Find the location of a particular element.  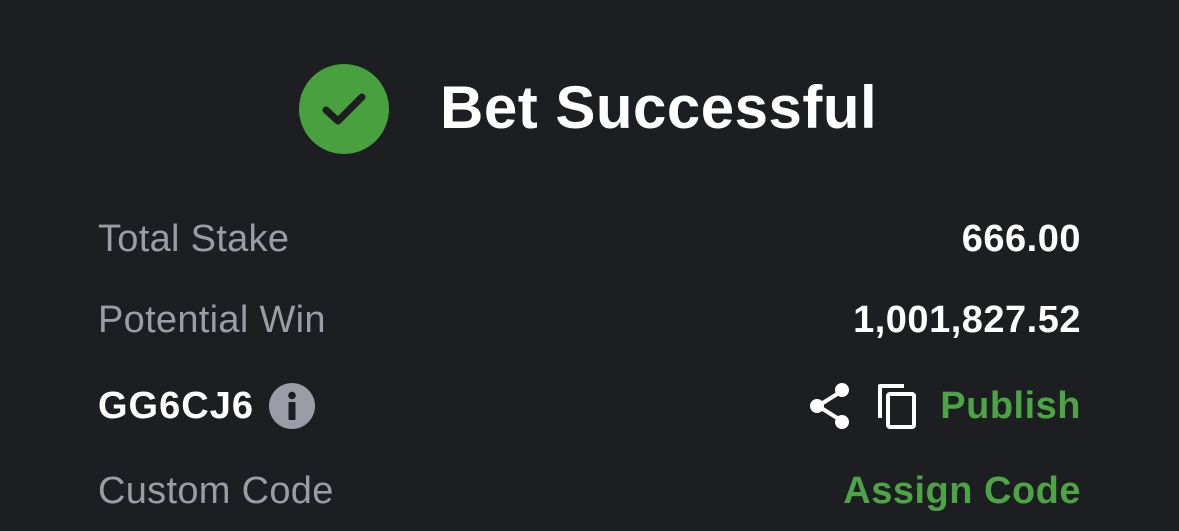

booking-code-group: GG6CJ6 is located at coordinates (206, 406).